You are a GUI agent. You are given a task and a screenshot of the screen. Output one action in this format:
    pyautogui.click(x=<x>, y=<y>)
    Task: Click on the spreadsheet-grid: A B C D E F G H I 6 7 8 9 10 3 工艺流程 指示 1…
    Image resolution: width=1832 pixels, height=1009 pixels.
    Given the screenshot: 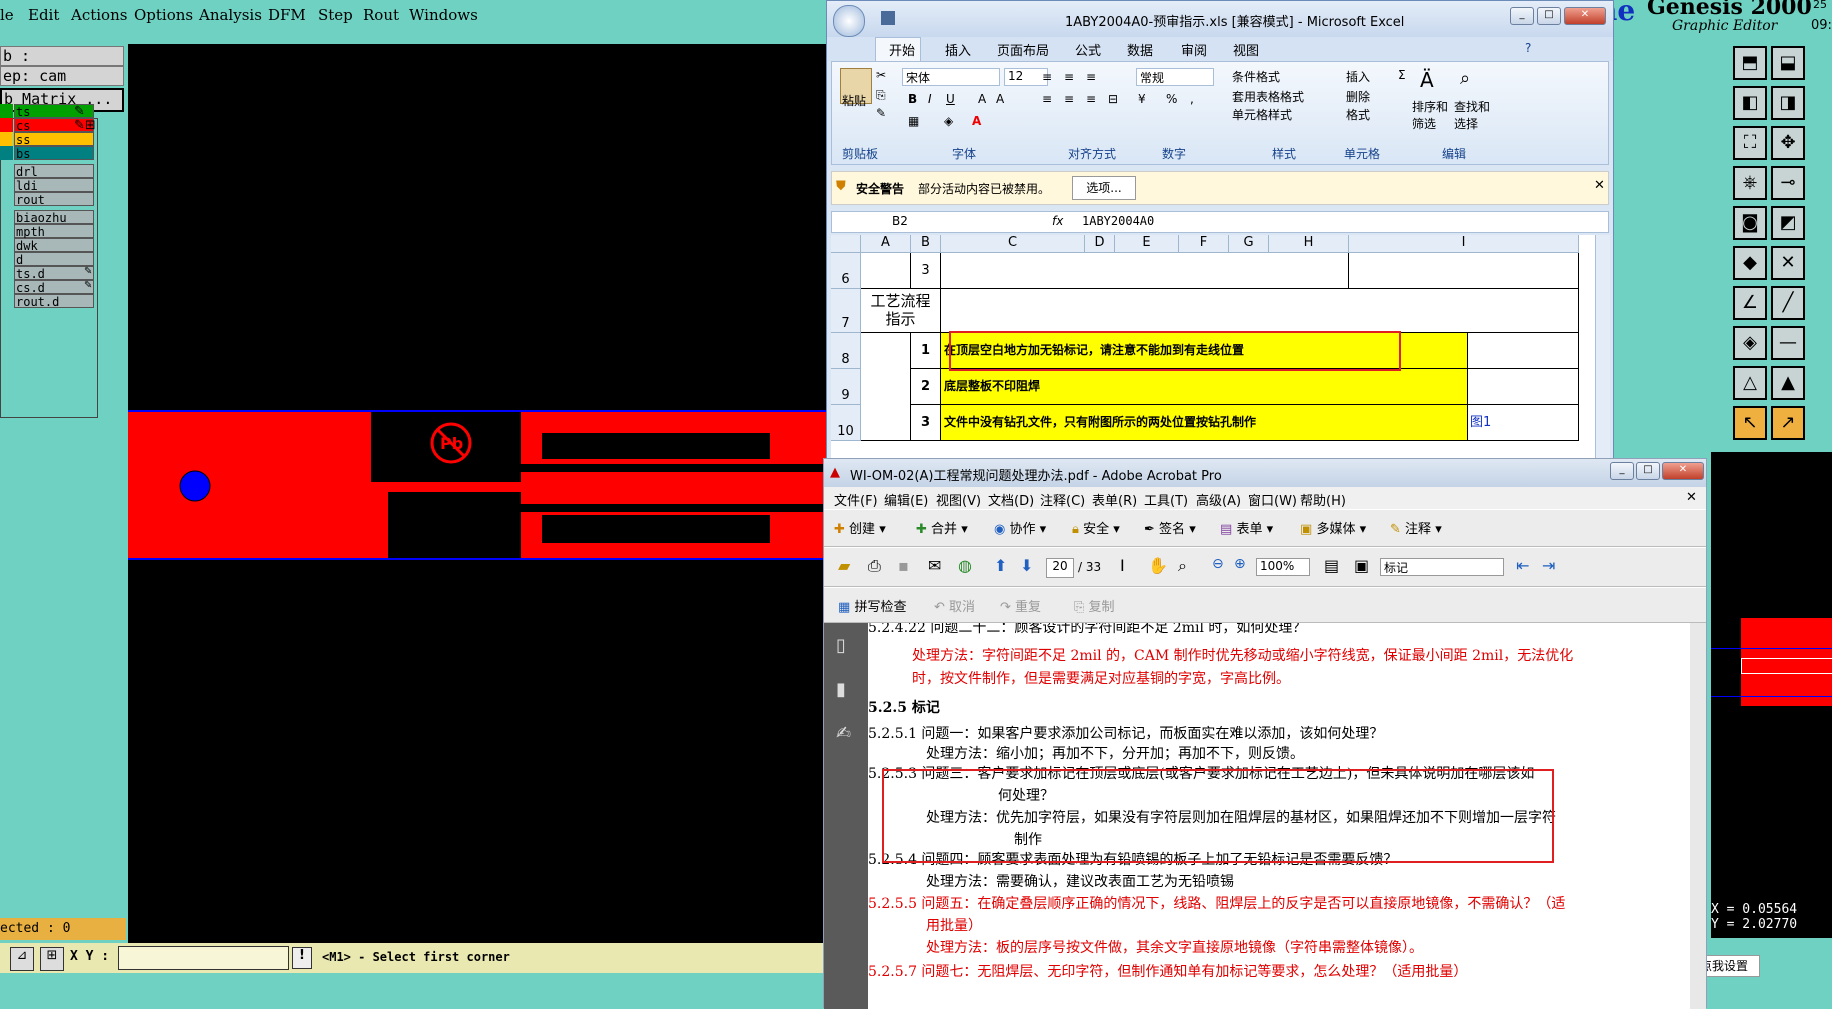 What is the action you would take?
    pyautogui.click(x=1213, y=353)
    